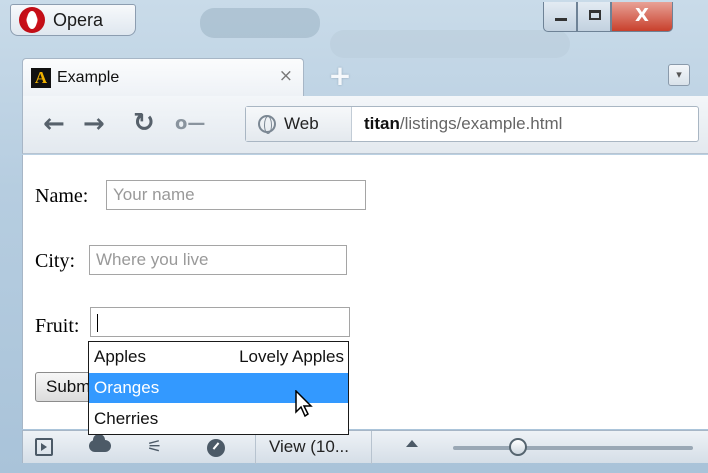 The width and height of the screenshot is (708, 473). What do you see at coordinates (304, 404) in the screenshot?
I see `mouse-pointer-icon` at bounding box center [304, 404].